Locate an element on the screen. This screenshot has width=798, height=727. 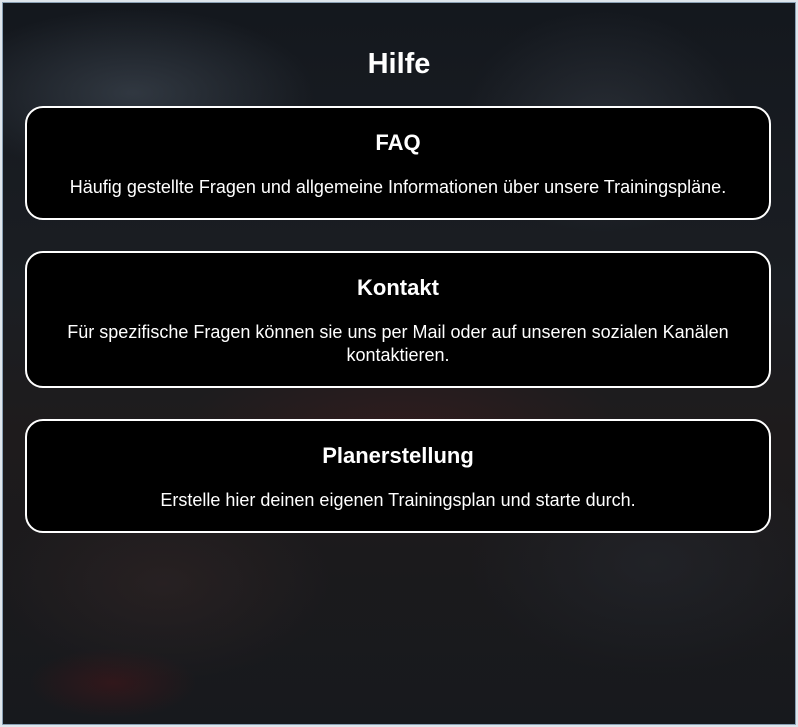
planerstellung-card-title: Planerstellung is located at coordinates (398, 455).